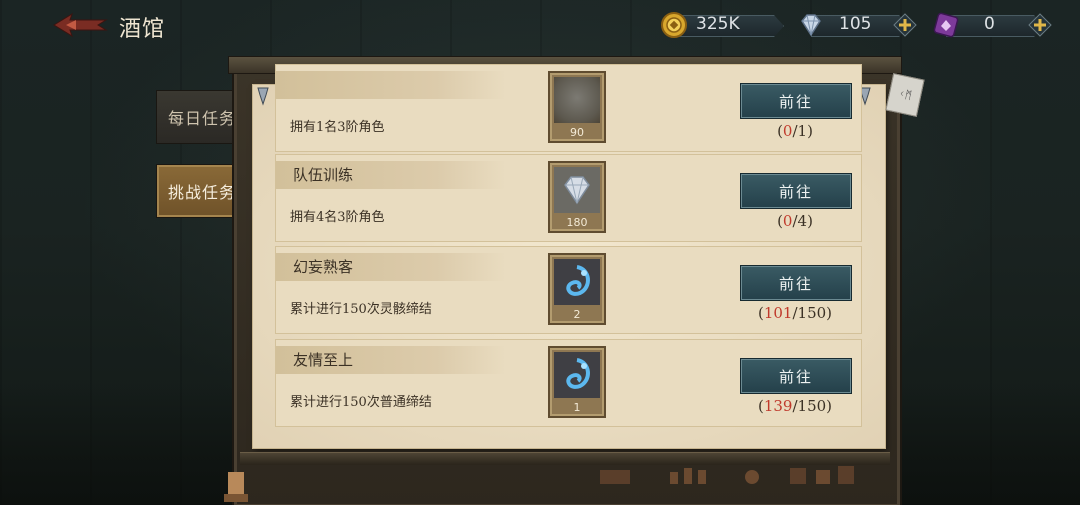 The image size is (1080, 505). What do you see at coordinates (361, 309) in the screenshot?
I see `task-description: 累计进行150次灵骸缔结` at bounding box center [361, 309].